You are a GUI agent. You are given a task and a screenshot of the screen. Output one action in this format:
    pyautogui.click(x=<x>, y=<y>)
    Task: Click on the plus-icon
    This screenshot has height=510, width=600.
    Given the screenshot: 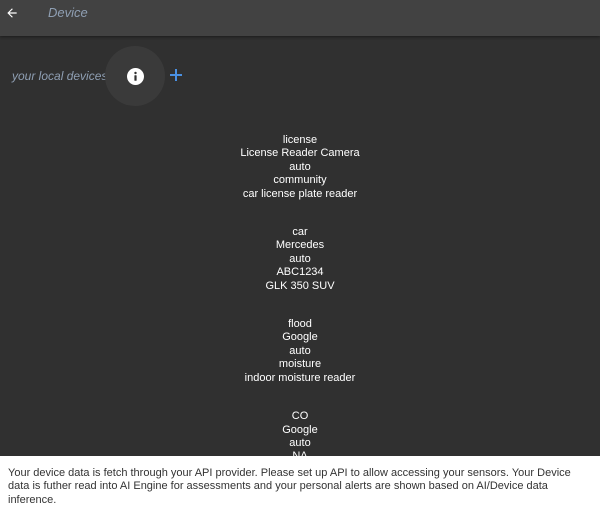 What is the action you would take?
    pyautogui.click(x=176, y=75)
    